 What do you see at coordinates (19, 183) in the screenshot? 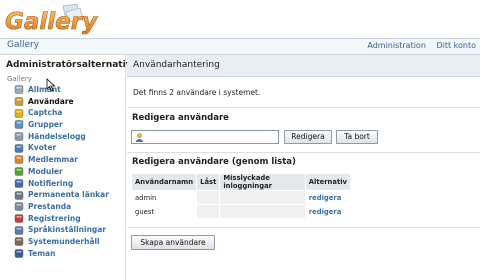
I see `mail-icon` at bounding box center [19, 183].